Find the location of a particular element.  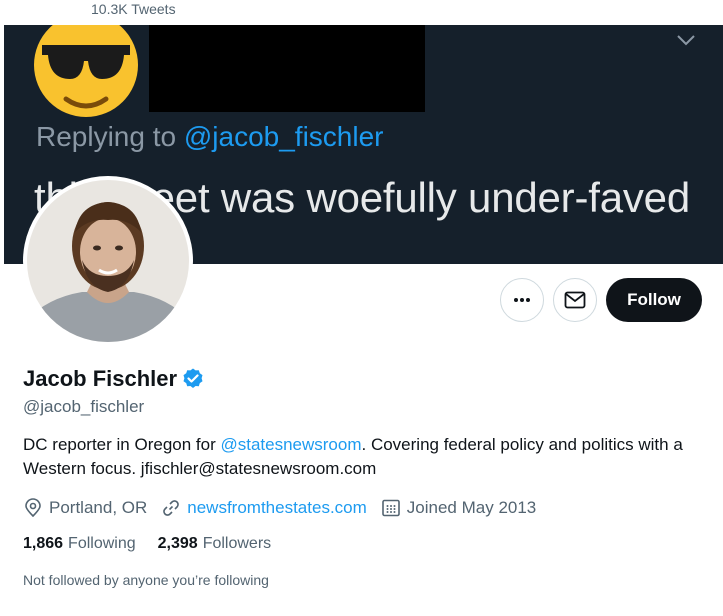

tweet-count: 10.3K Tweets is located at coordinates (133, 9).